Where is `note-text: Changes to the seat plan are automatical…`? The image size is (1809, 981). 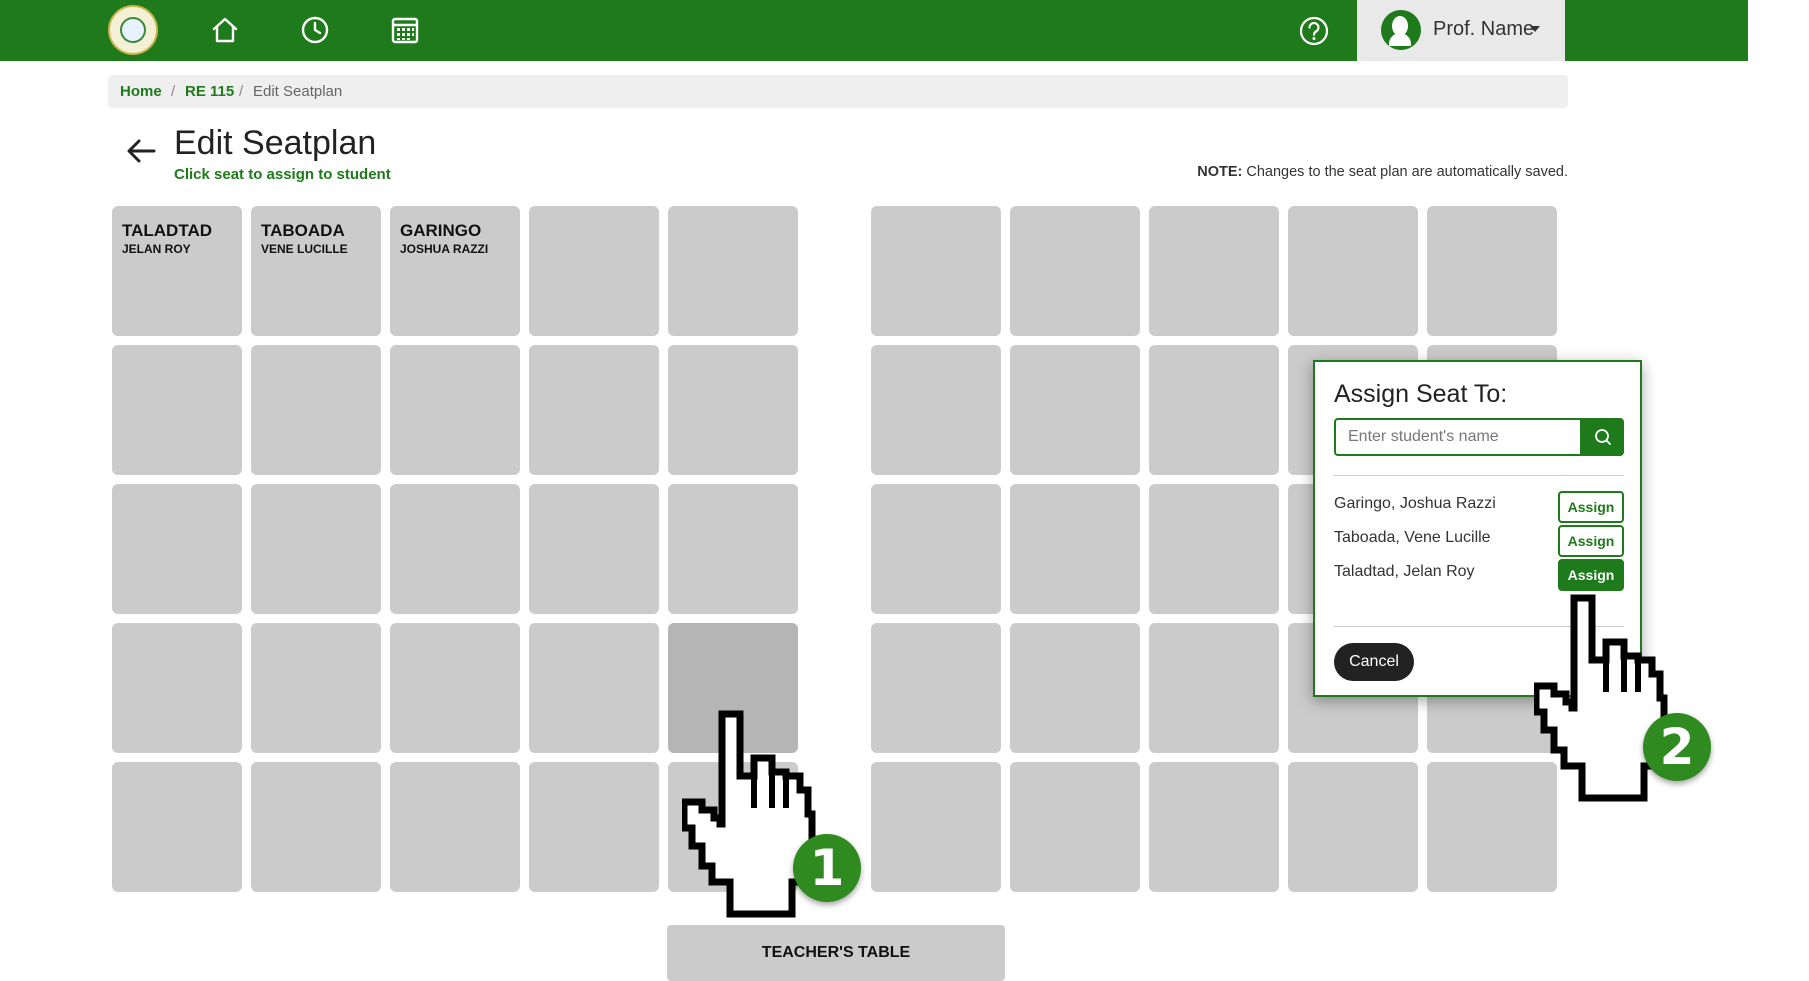 note-text: Changes to the seat plan are automatical… is located at coordinates (1405, 172).